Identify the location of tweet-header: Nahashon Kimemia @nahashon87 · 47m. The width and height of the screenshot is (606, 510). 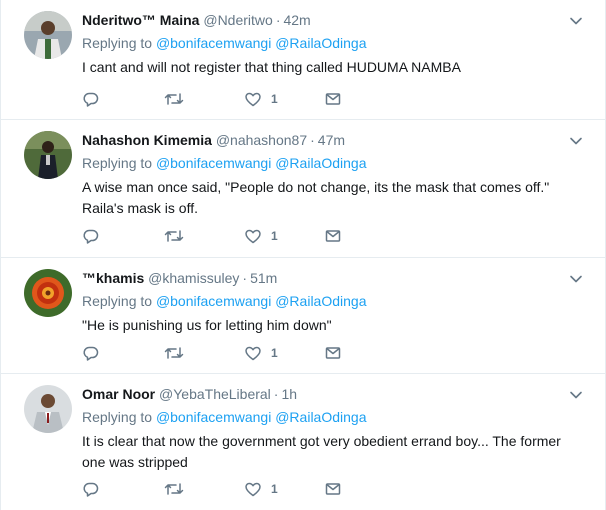
(213, 140).